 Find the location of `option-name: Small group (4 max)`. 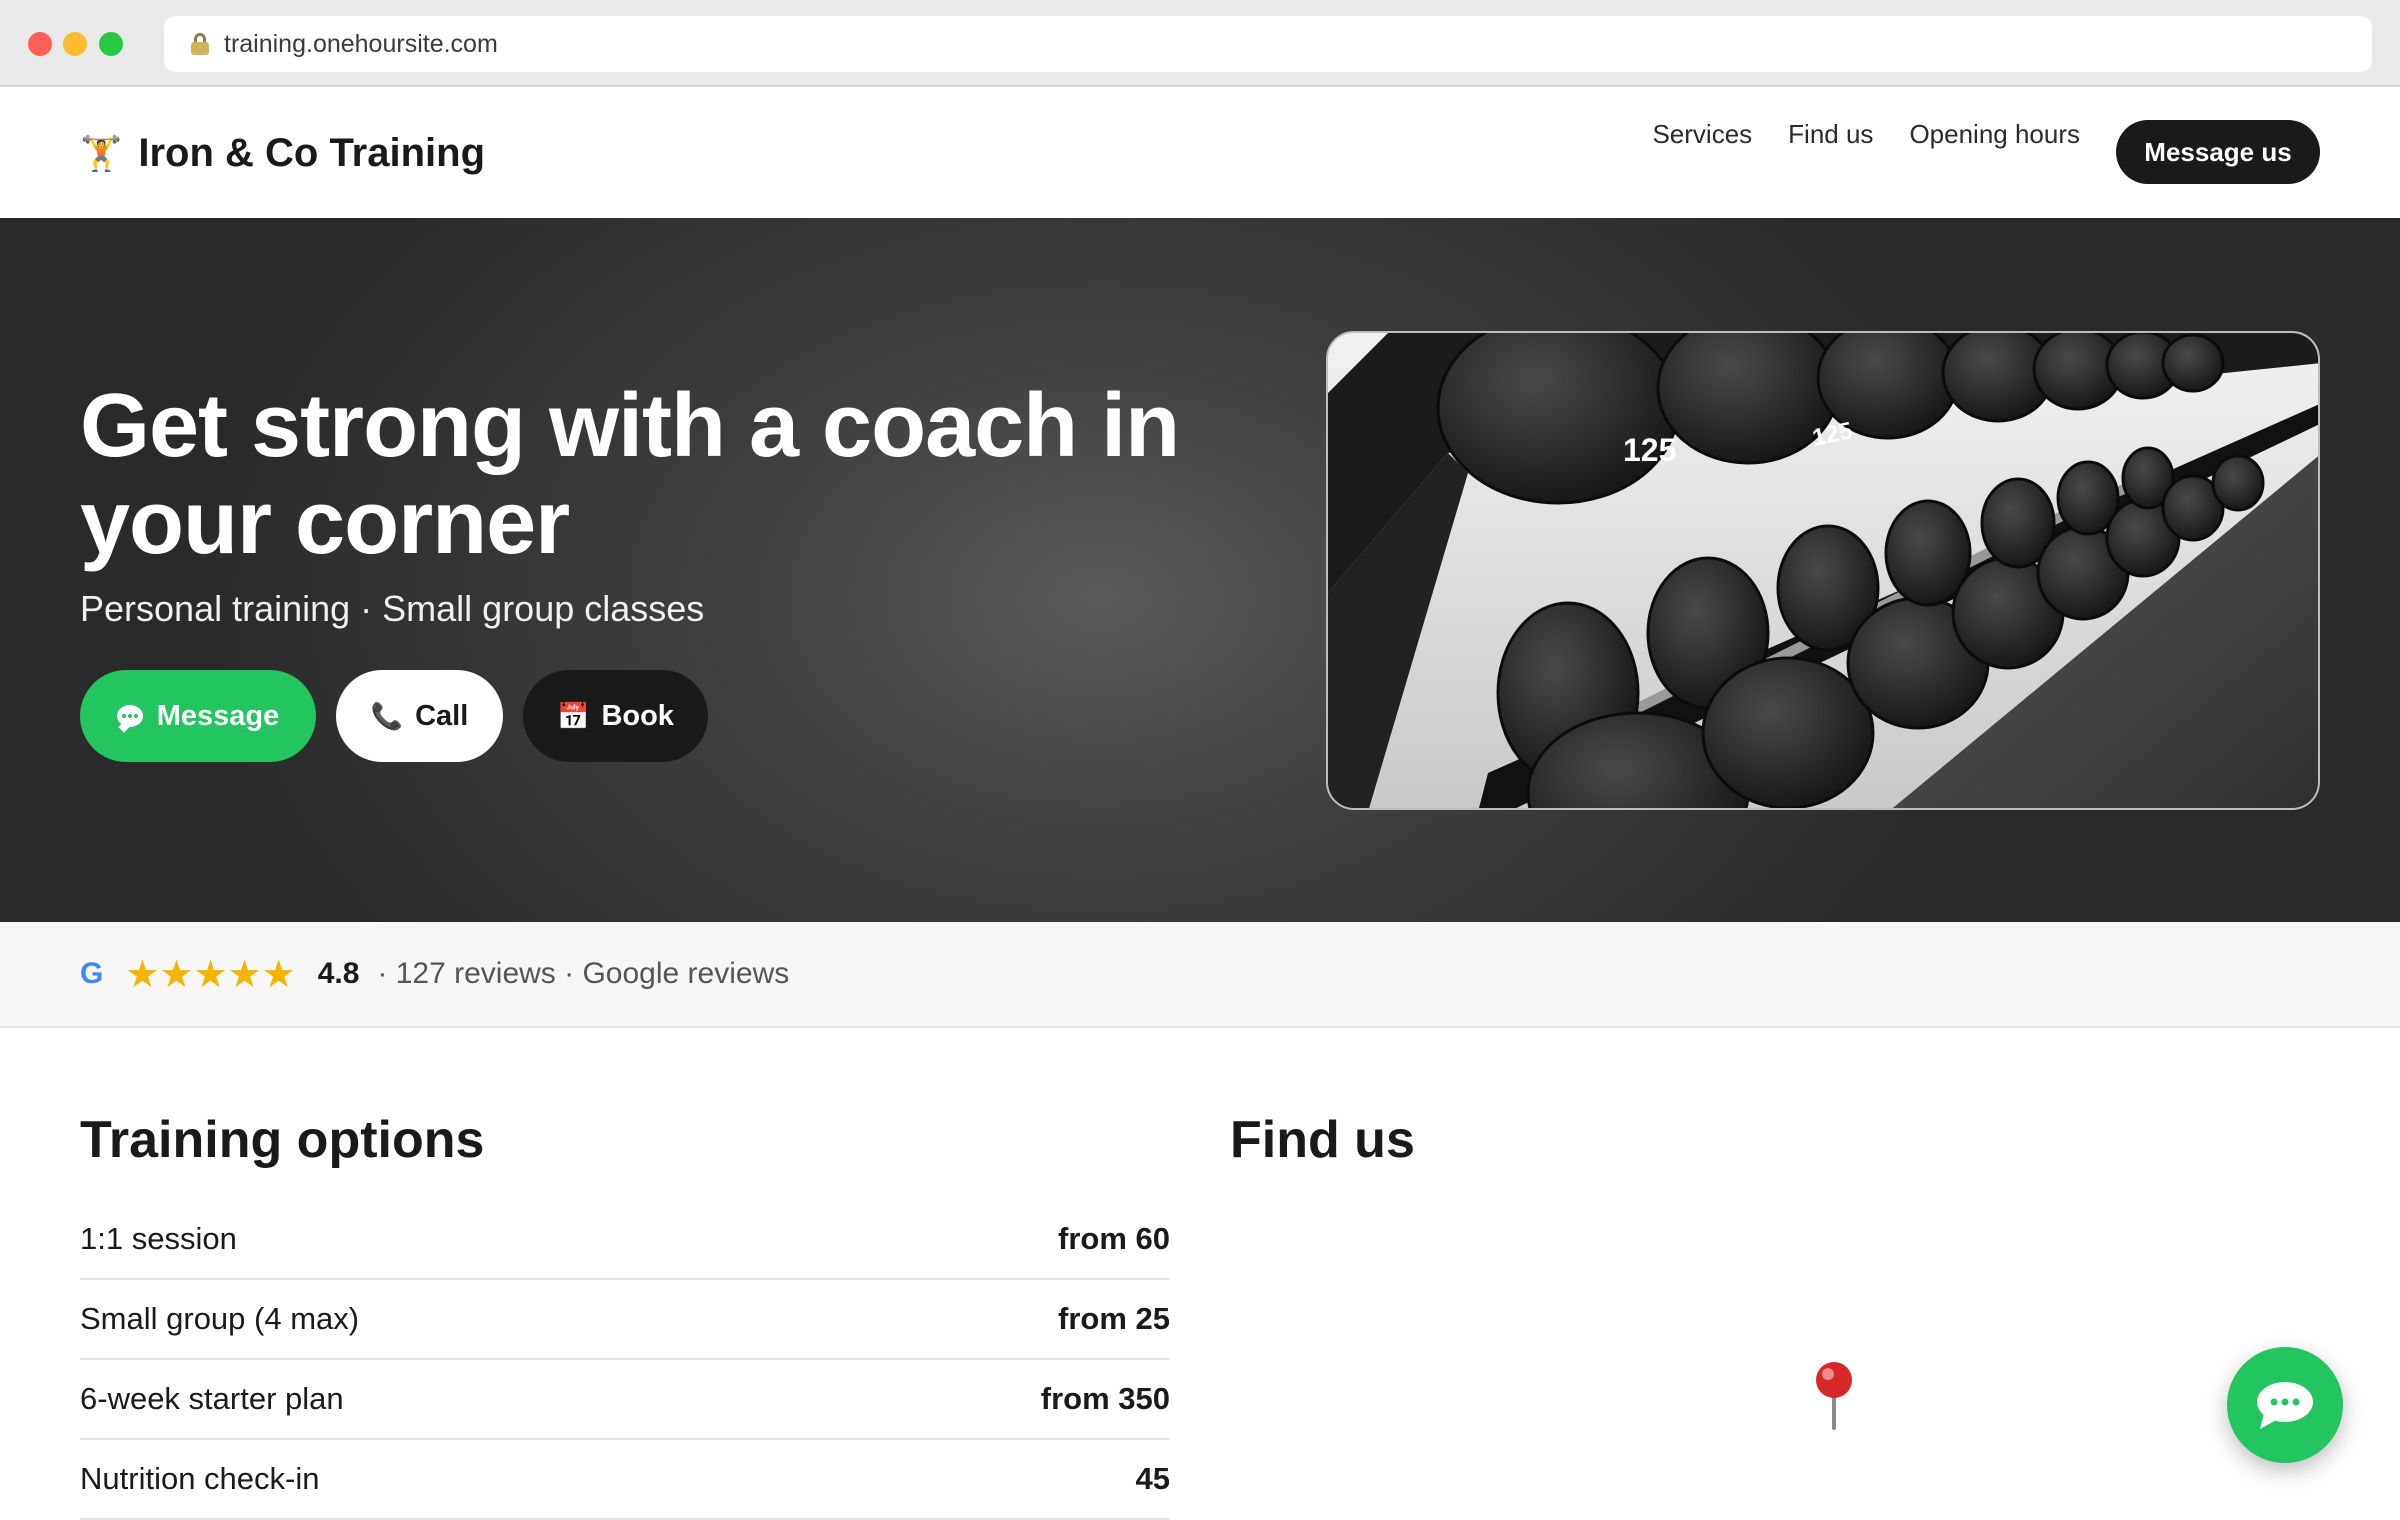

option-name: Small group (4 max) is located at coordinates (220, 1318).